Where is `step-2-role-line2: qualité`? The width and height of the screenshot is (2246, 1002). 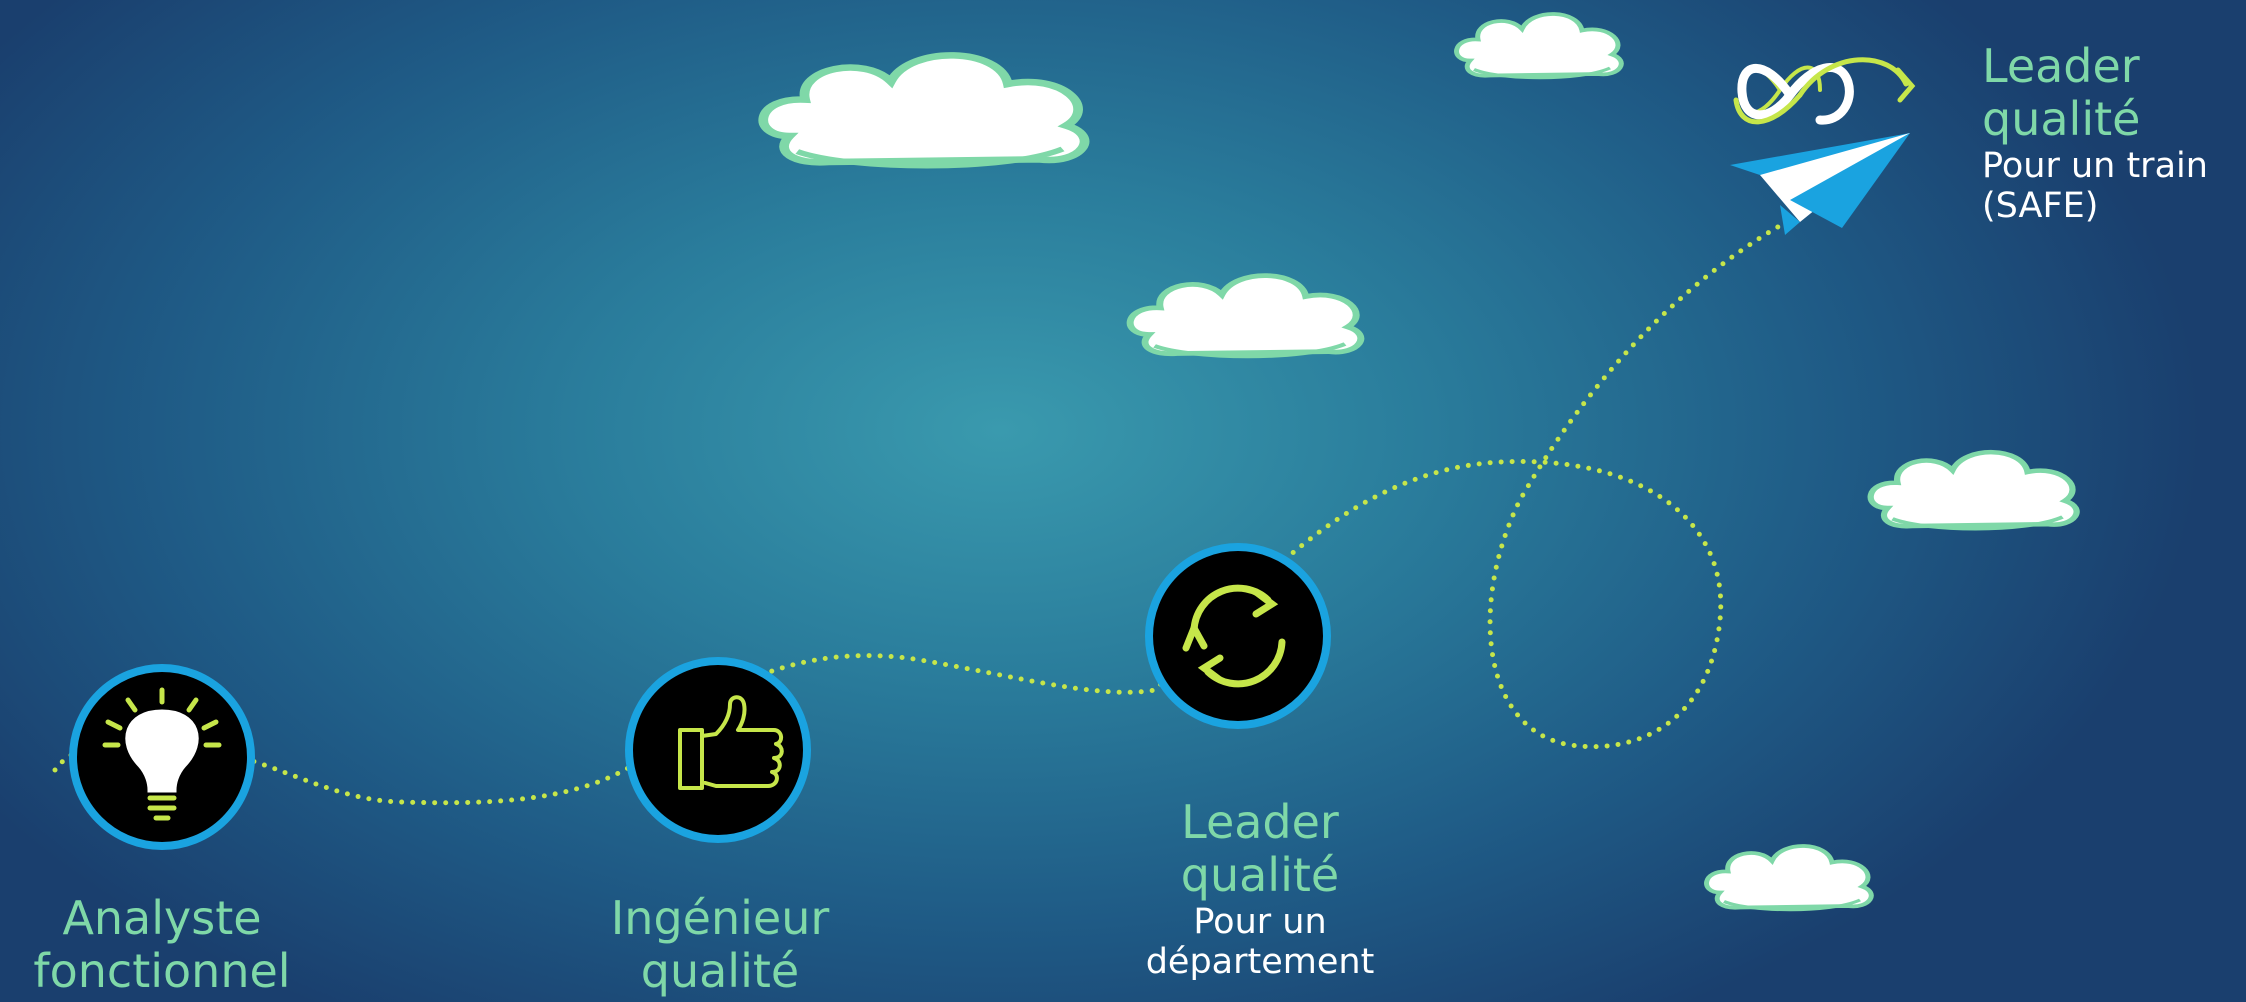
step-2-role-line2: qualité is located at coordinates (720, 970).